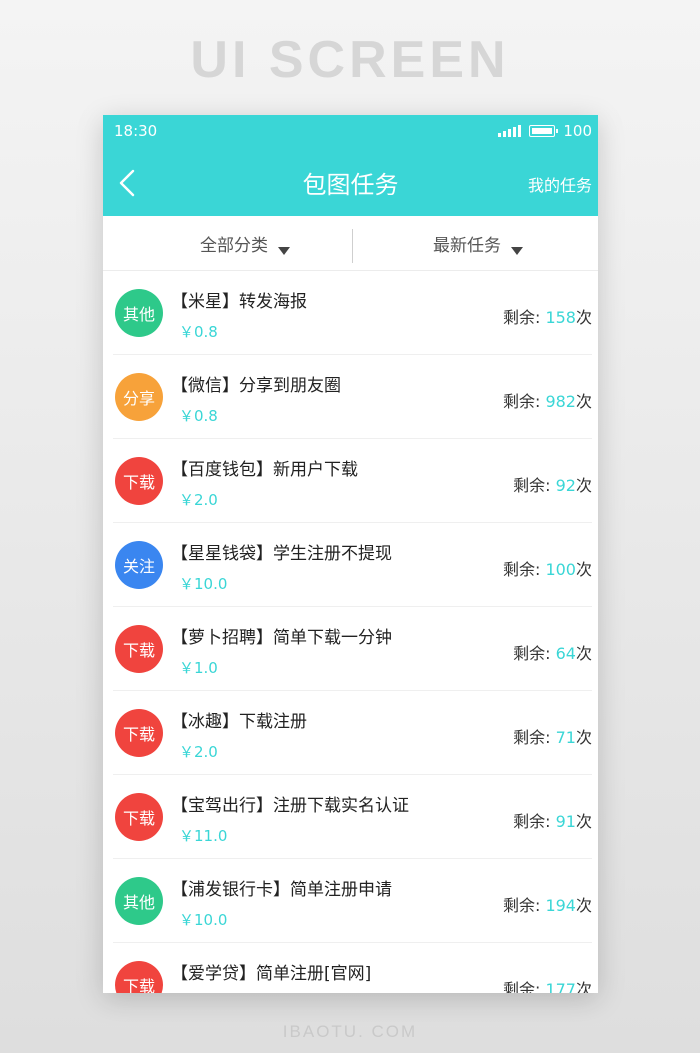 This screenshot has height=1053, width=700. Describe the element at coordinates (565, 737) in the screenshot. I see `remaining-count: 71` at that location.